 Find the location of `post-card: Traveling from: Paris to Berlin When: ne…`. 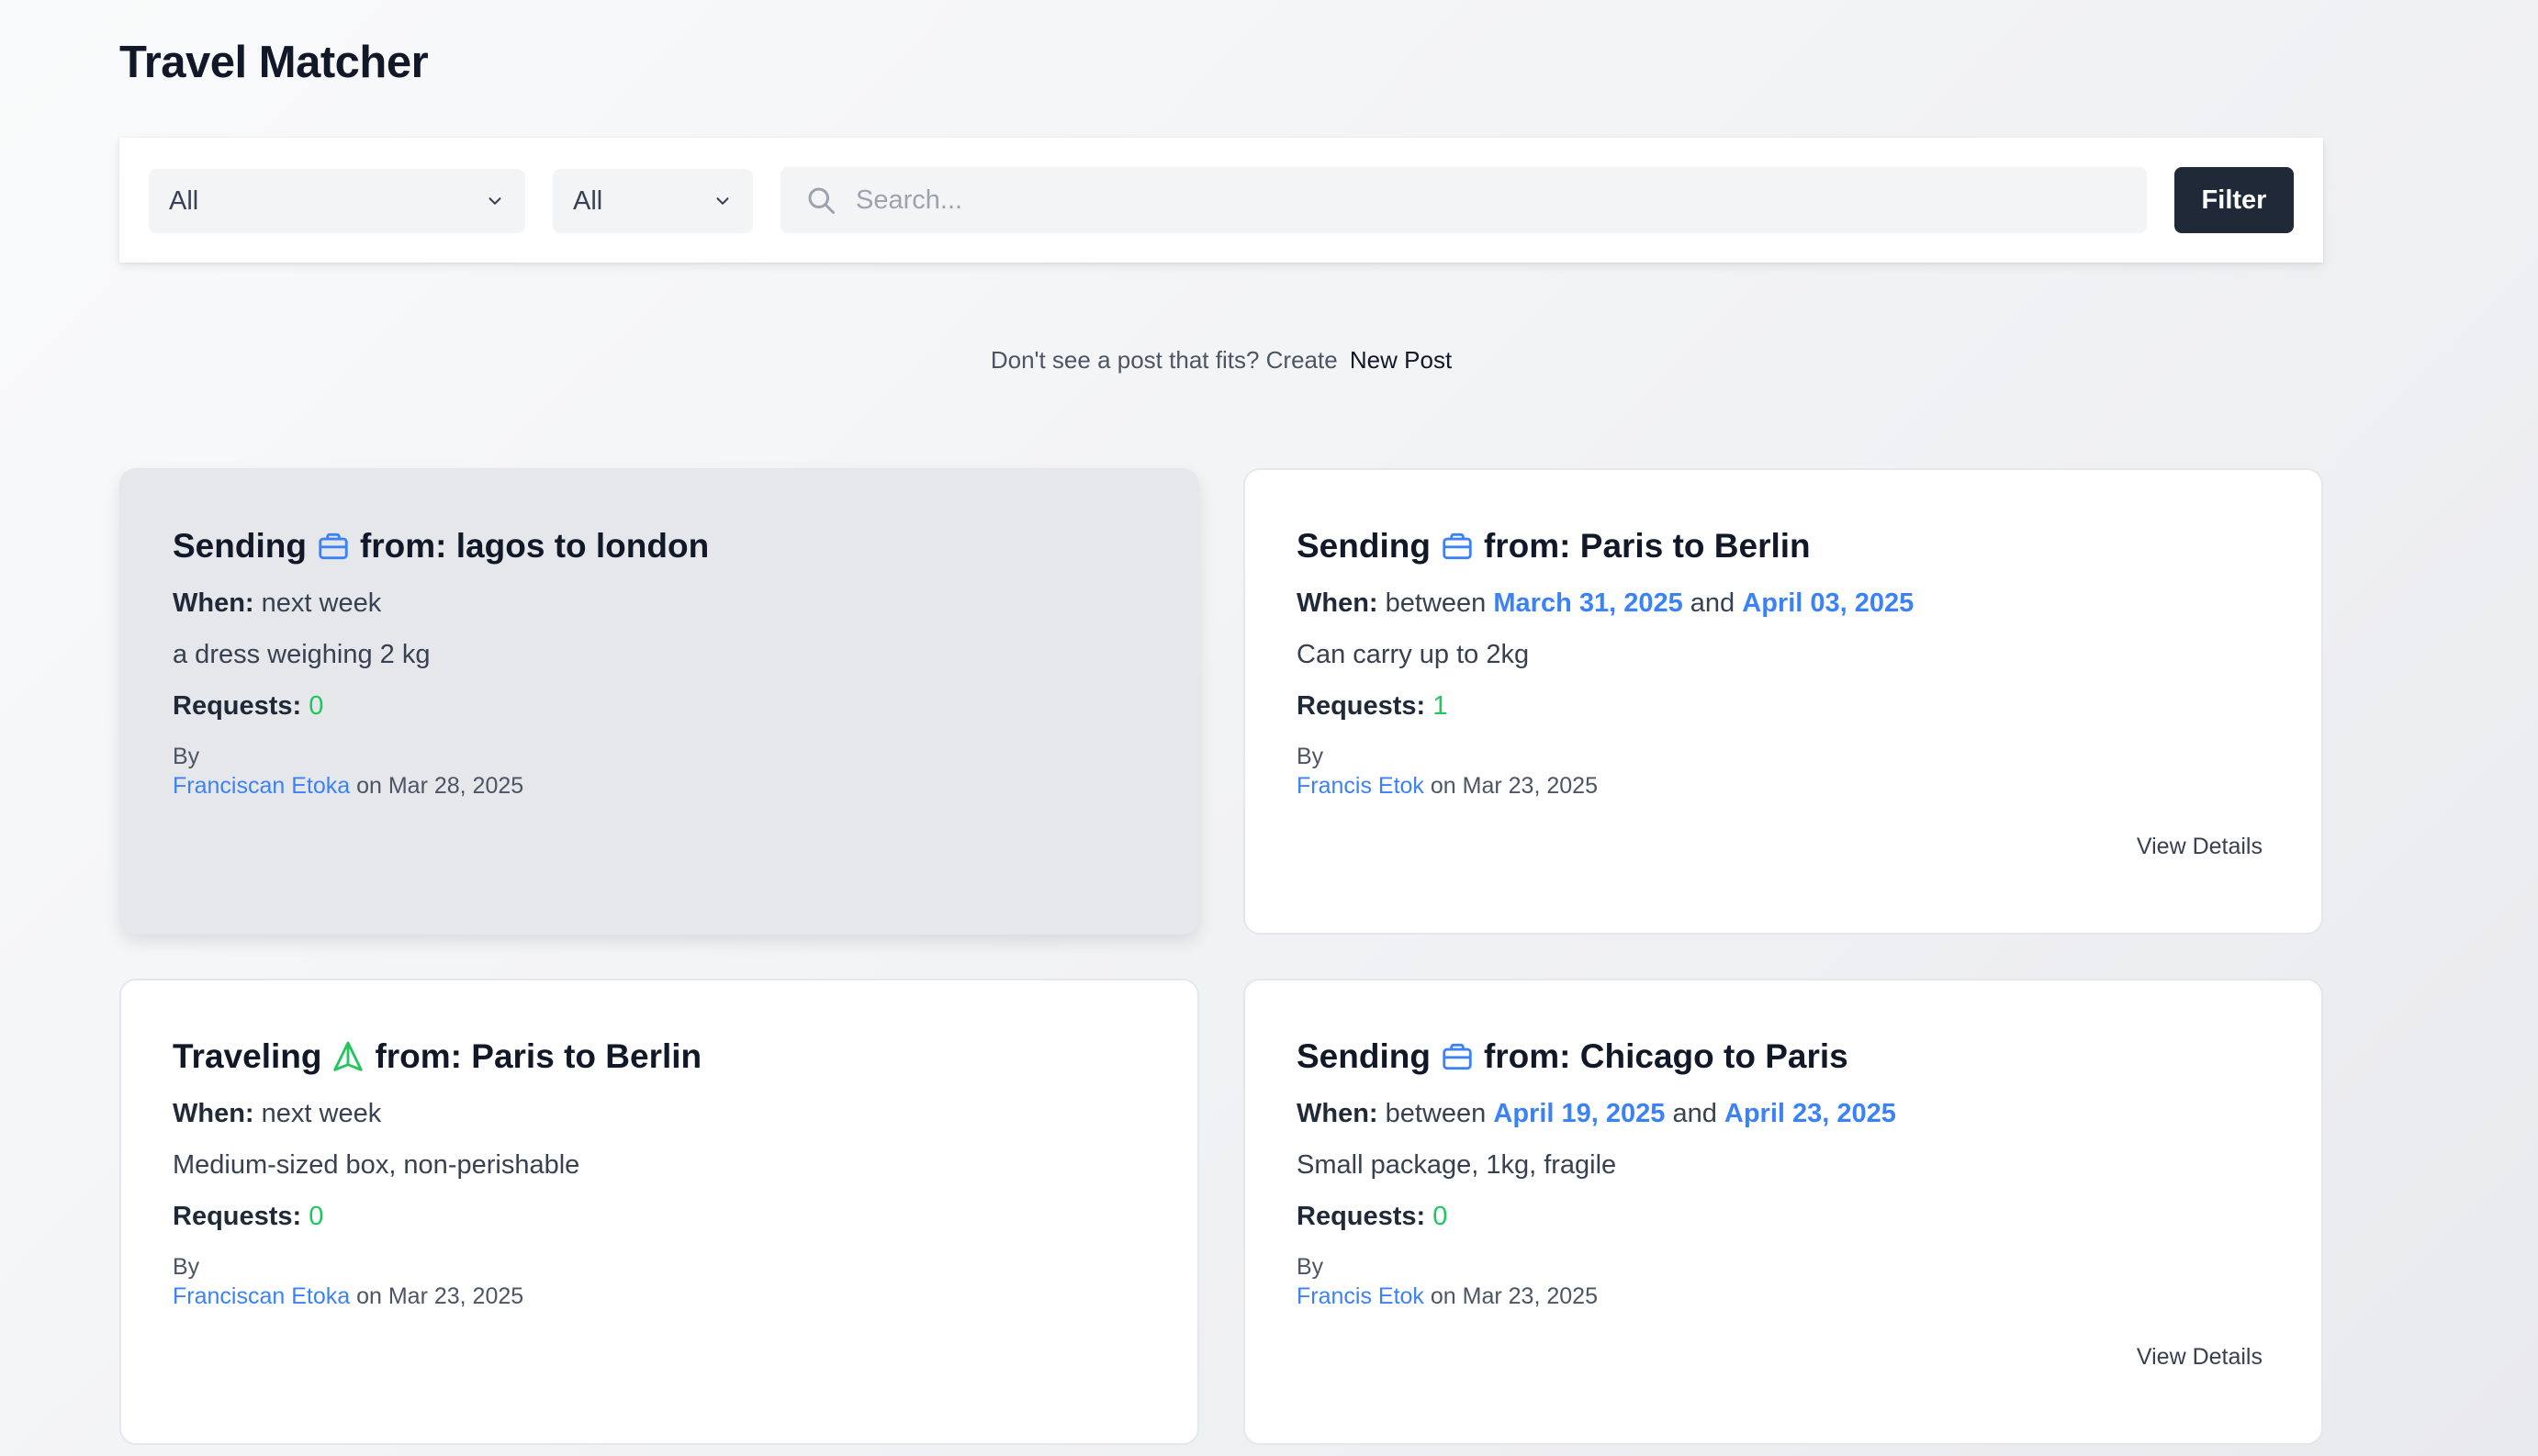

post-card: Traveling from: Paris to Berlin When: ne… is located at coordinates (659, 1212).